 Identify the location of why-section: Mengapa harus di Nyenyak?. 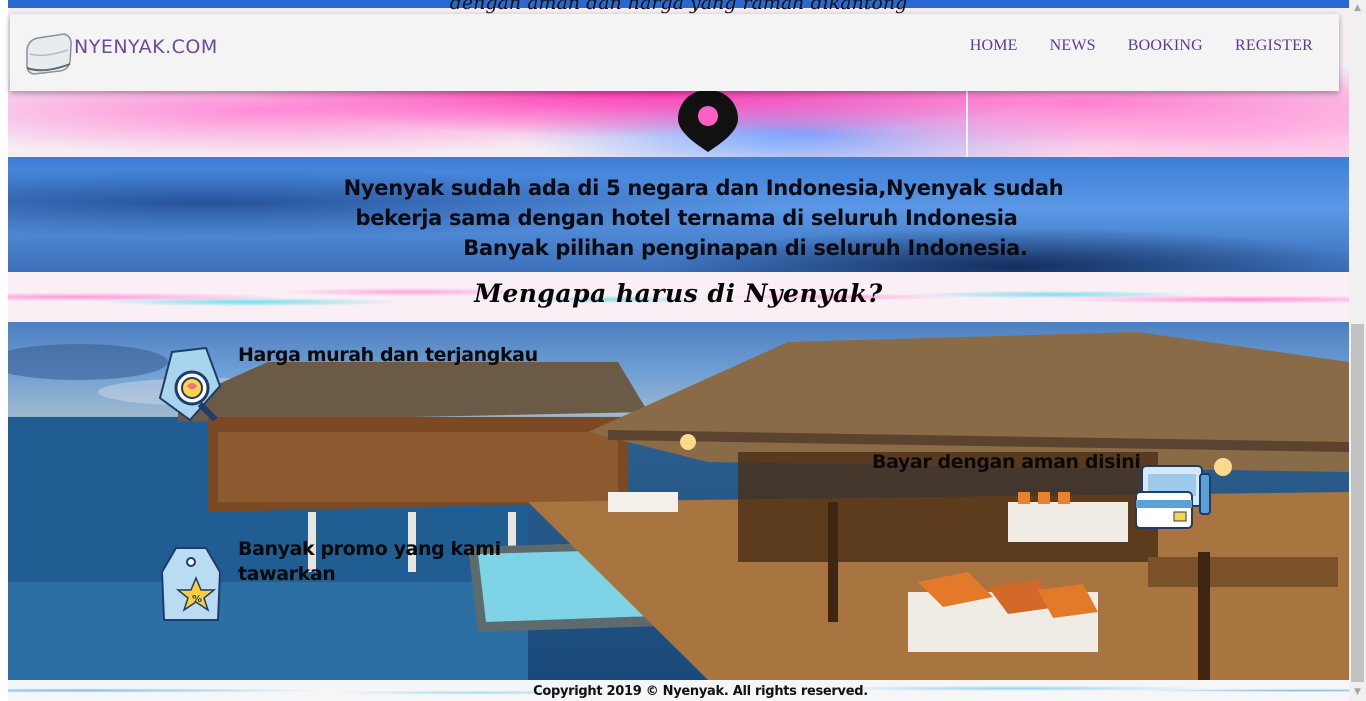
(678, 297).